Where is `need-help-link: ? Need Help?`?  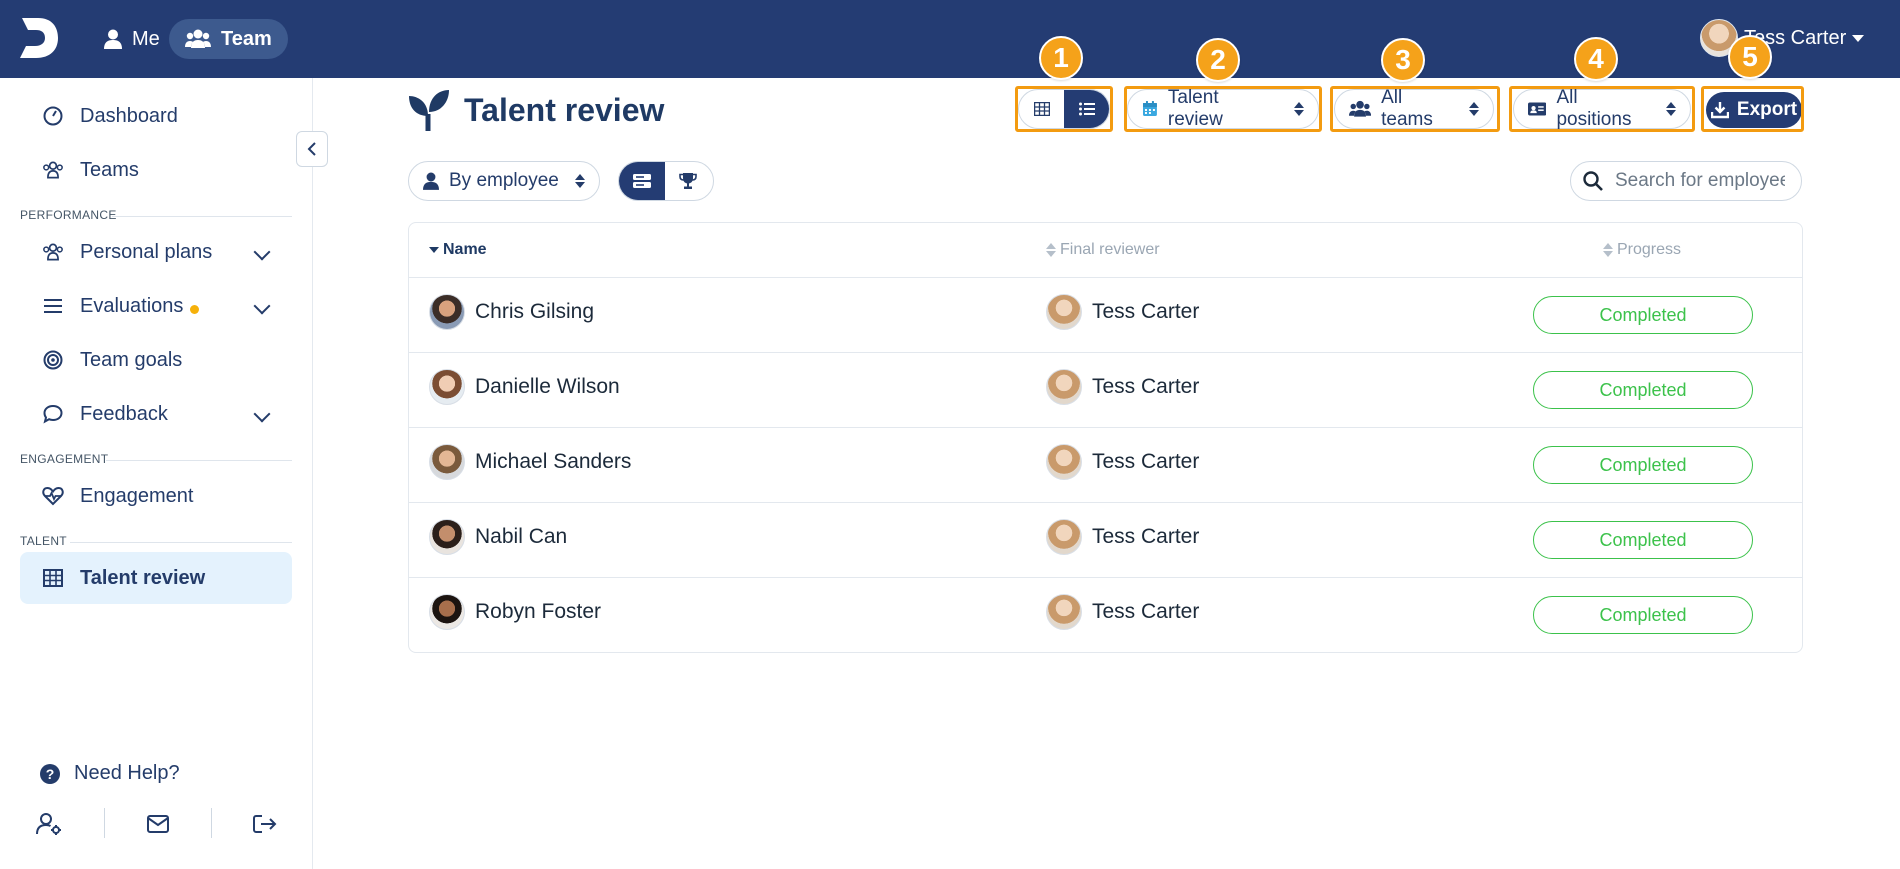 need-help-link: ? Need Help? is located at coordinates (110, 773).